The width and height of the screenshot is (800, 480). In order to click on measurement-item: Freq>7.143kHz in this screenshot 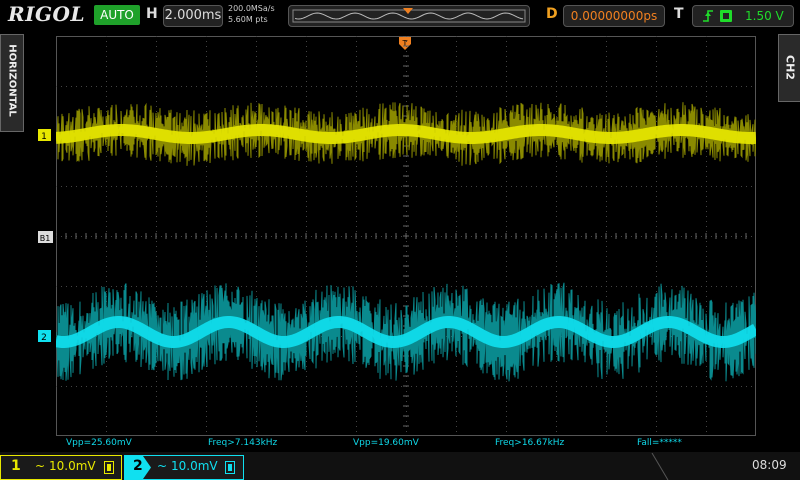, I will do `click(243, 443)`.